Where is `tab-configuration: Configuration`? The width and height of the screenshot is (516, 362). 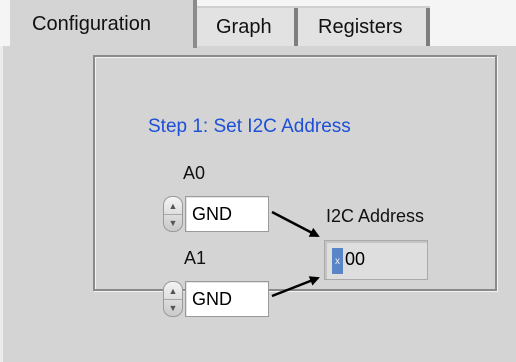
tab-configuration: Configuration is located at coordinates (103, 24).